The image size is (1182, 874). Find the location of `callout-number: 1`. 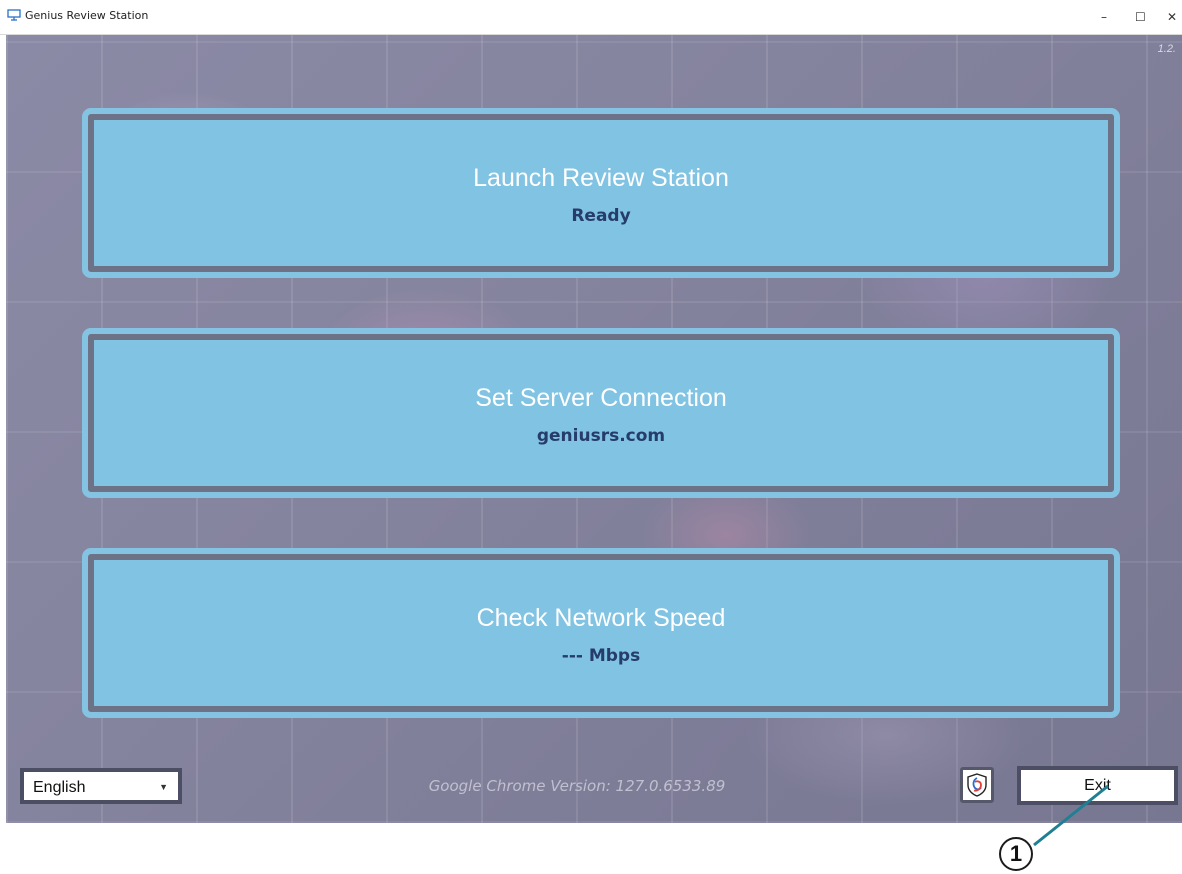

callout-number: 1 is located at coordinates (1016, 854).